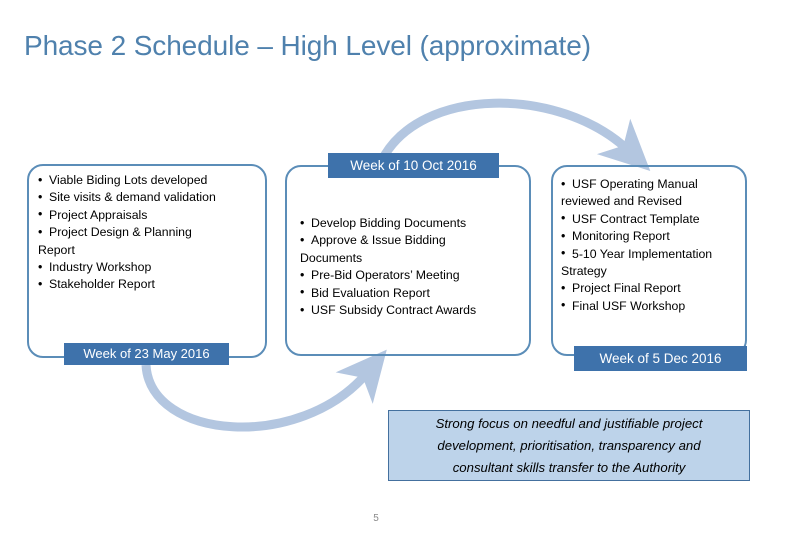 The image size is (794, 540). I want to click on bullet-text: Project Design & Planning, so click(120, 232).